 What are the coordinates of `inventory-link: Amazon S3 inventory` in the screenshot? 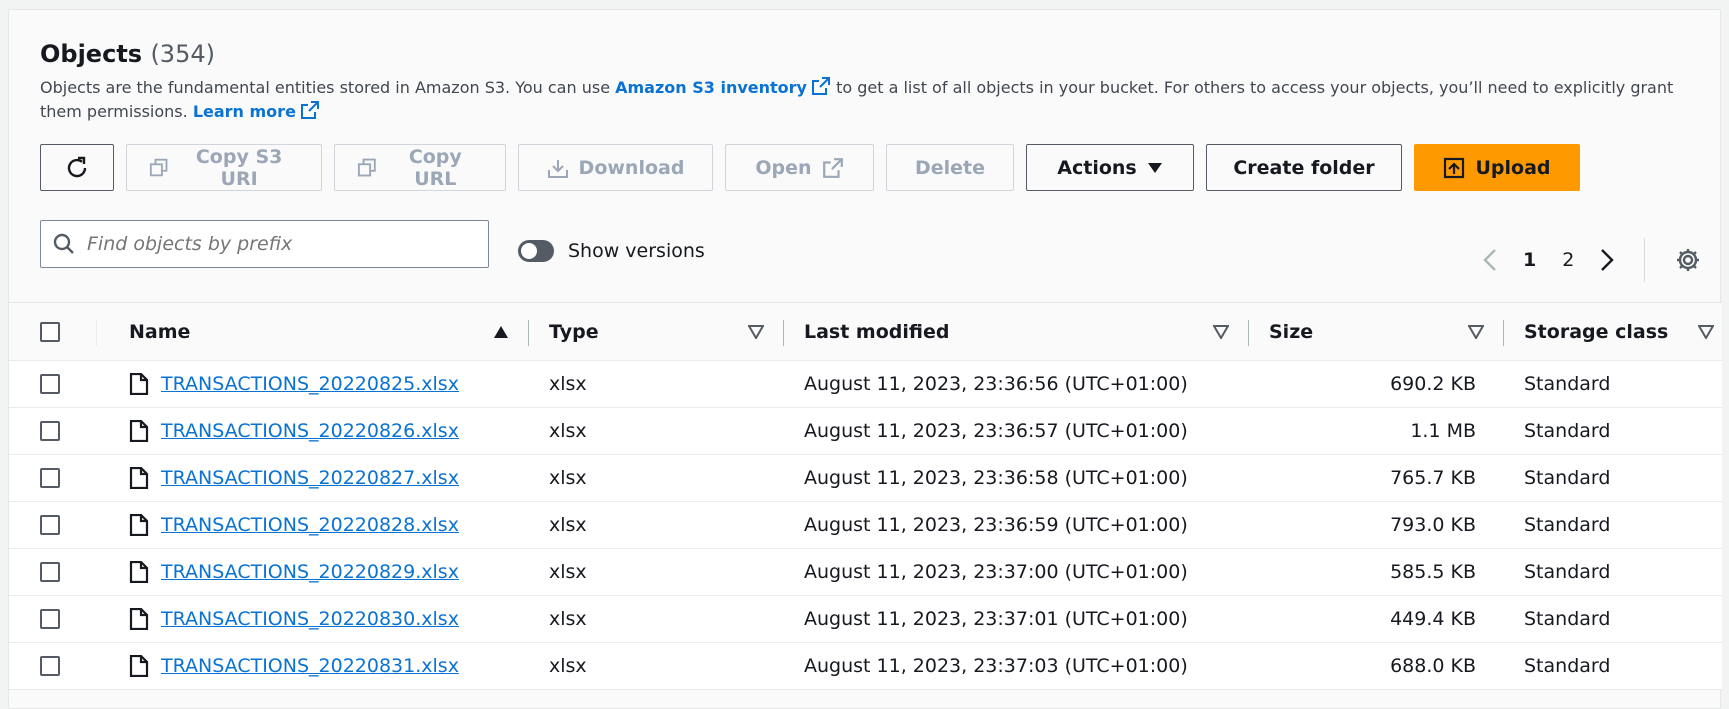 It's located at (723, 87).